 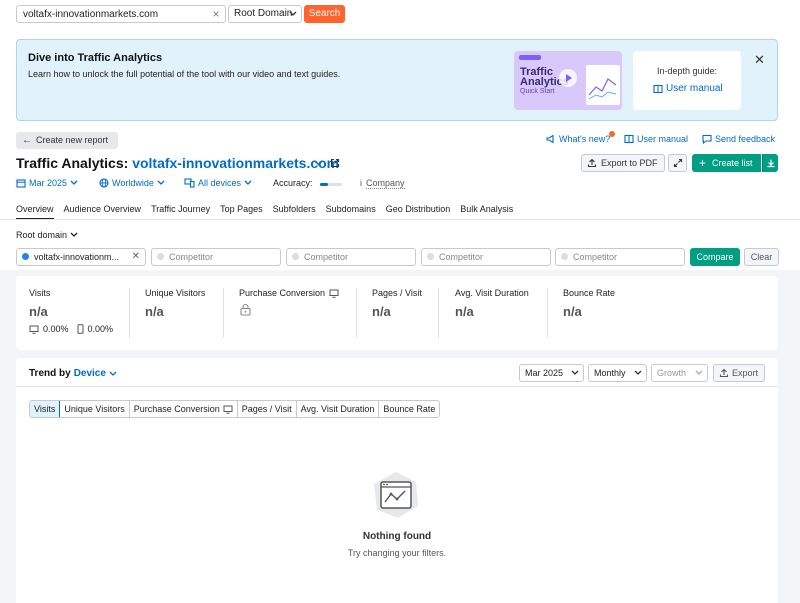 I want to click on thumb-badge, so click(x=530, y=57).